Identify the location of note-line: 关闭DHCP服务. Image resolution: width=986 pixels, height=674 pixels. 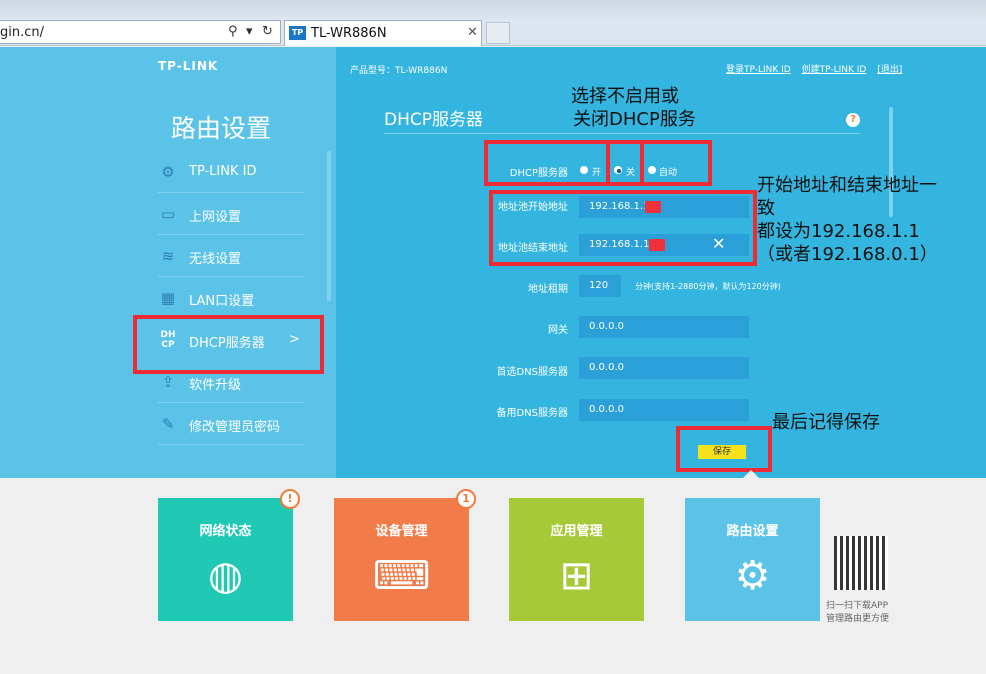
(634, 119).